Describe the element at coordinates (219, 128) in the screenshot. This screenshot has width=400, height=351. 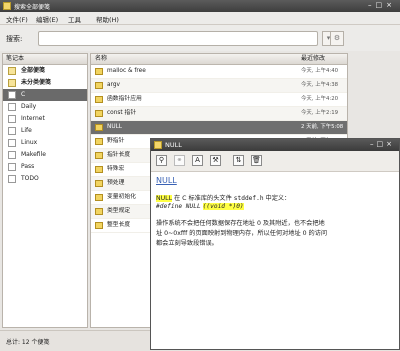
I see `note-row-selected: NULL 2 天前, 下午5:08` at that location.